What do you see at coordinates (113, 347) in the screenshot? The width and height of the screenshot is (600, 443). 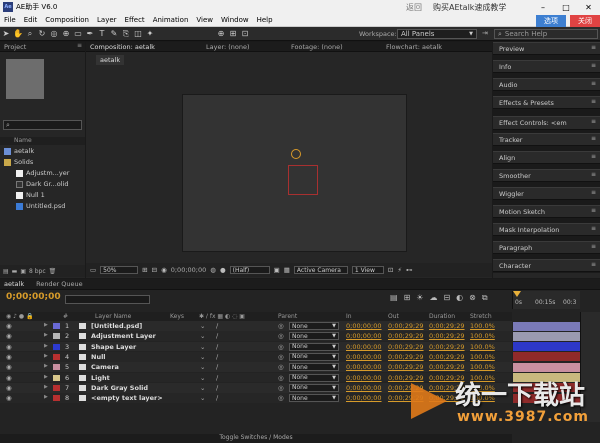 I see `layer-name: Shape Layer` at bounding box center [113, 347].